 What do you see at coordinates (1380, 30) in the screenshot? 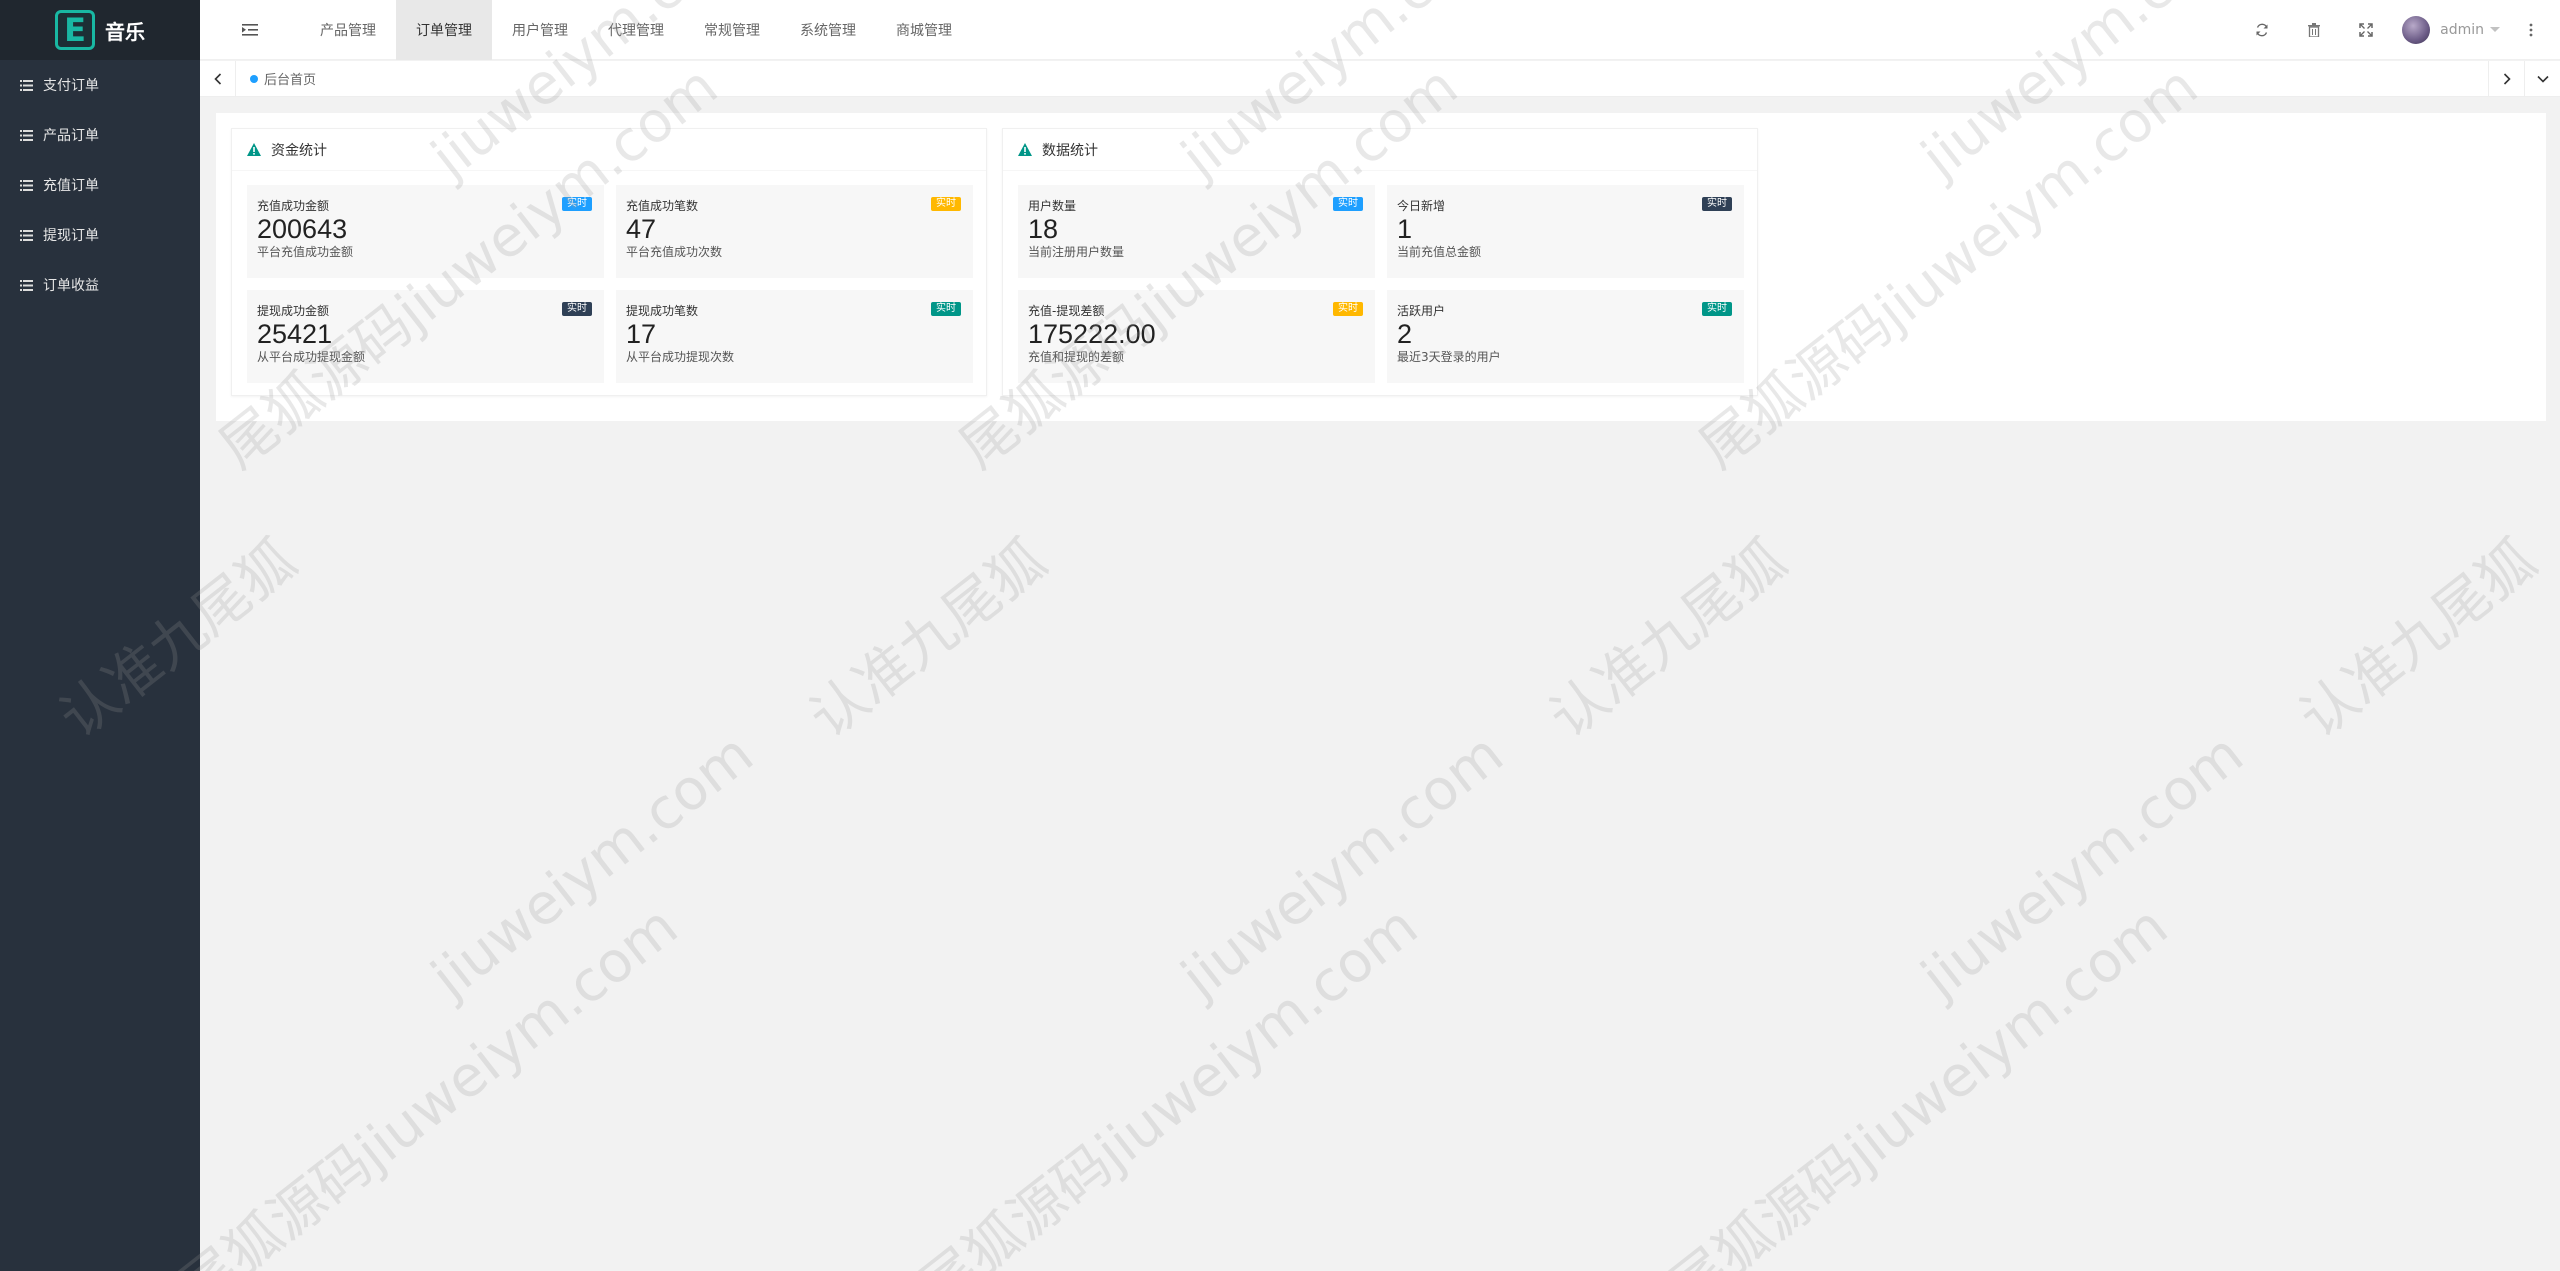
I see `top-header: 产品管理 订单管理 用户管理 代理管理 常规管理 系统管理 商城管理 admin` at bounding box center [1380, 30].